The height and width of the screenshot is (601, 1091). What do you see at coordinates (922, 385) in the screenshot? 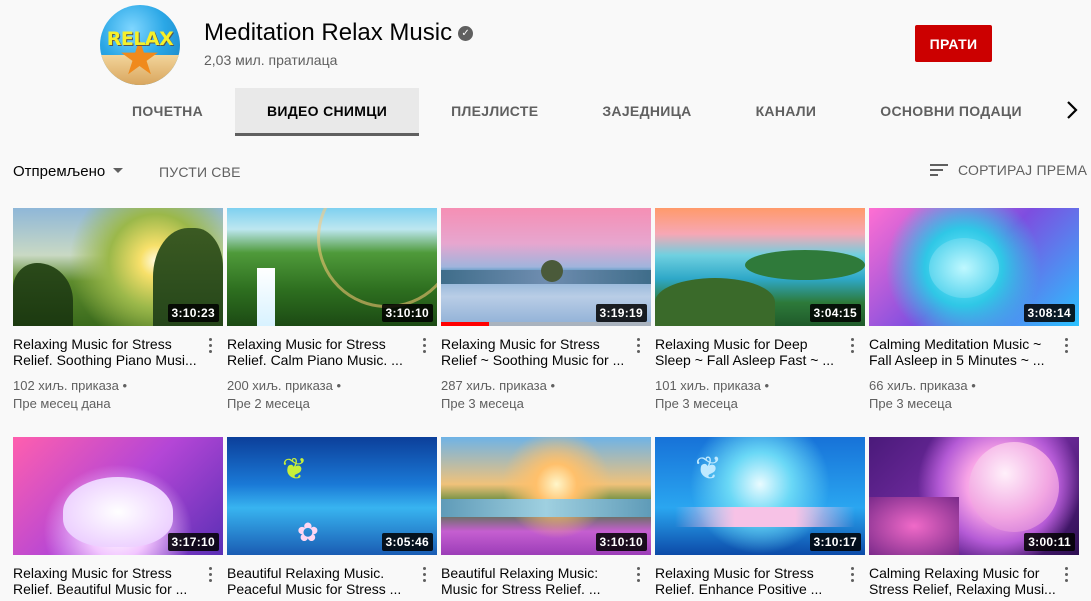
I see `video-views: 66 хиљ. приказа •` at bounding box center [922, 385].